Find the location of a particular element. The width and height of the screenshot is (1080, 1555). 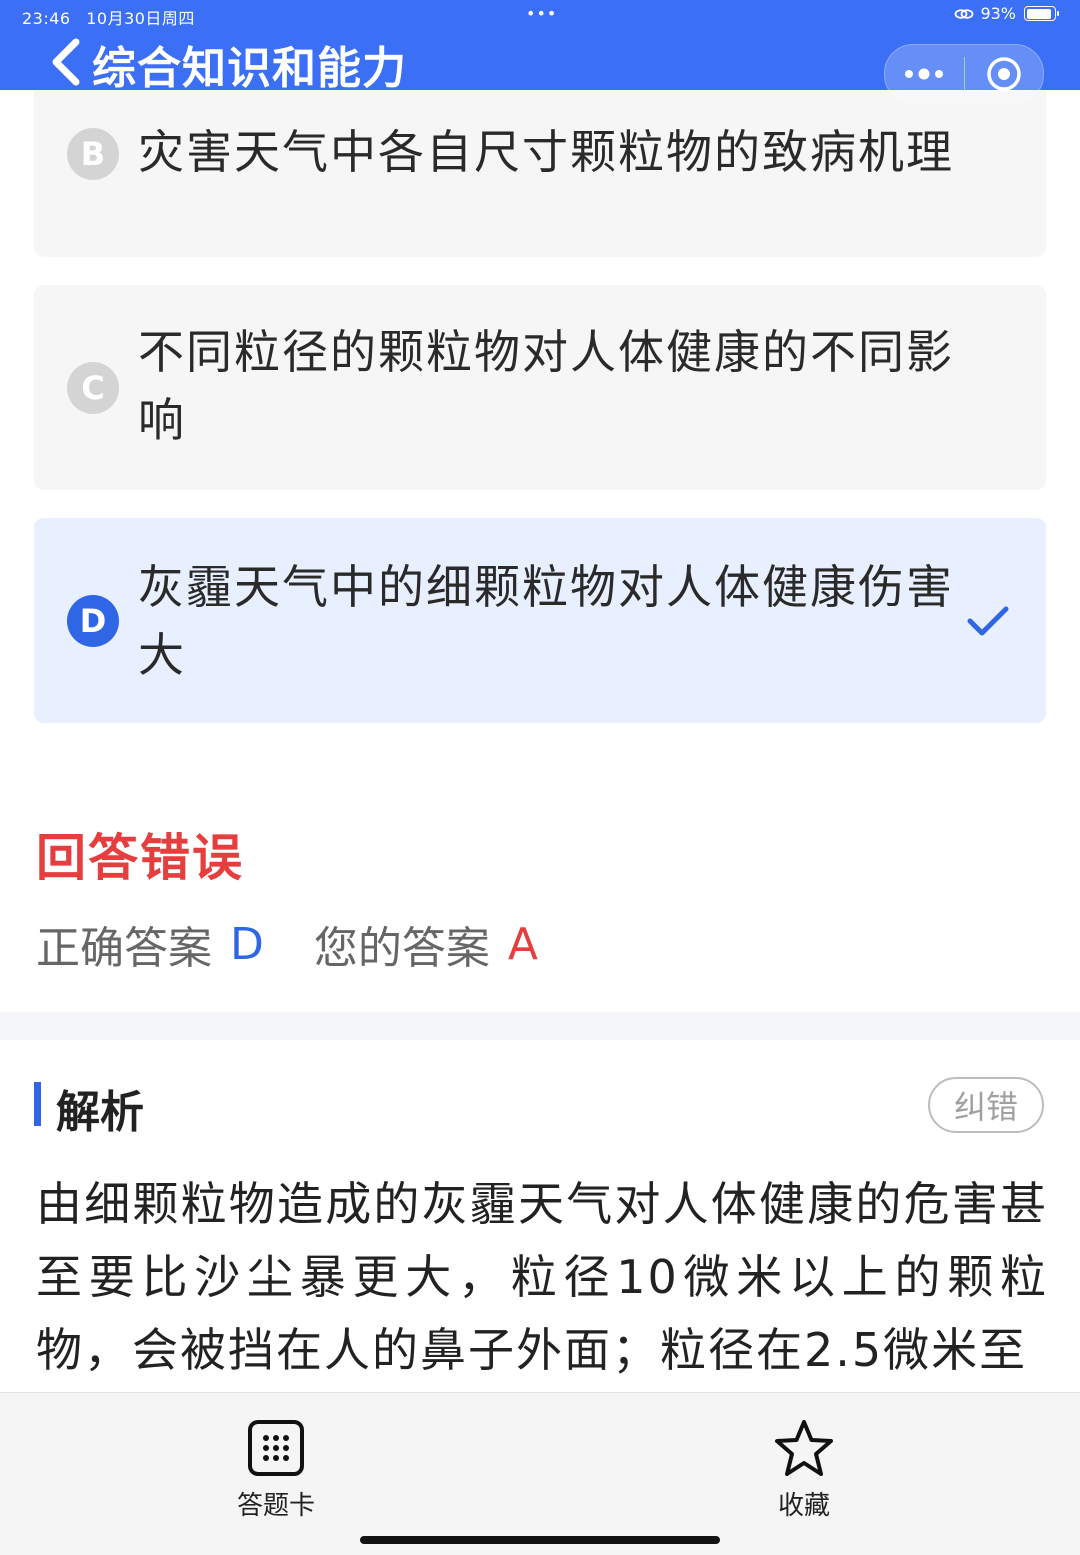

clock: 23:46 is located at coordinates (46, 18).